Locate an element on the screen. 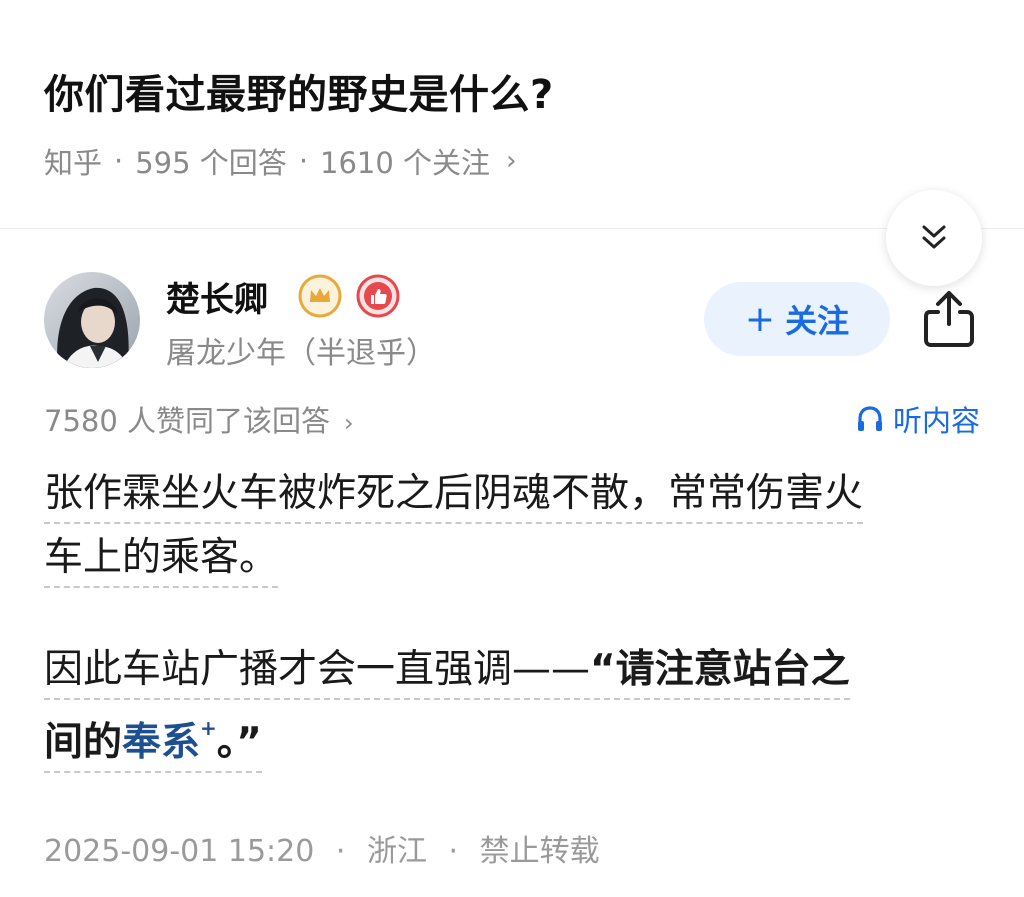 The height and width of the screenshot is (897, 1024). ip-location: 浙江 is located at coordinates (396, 851).